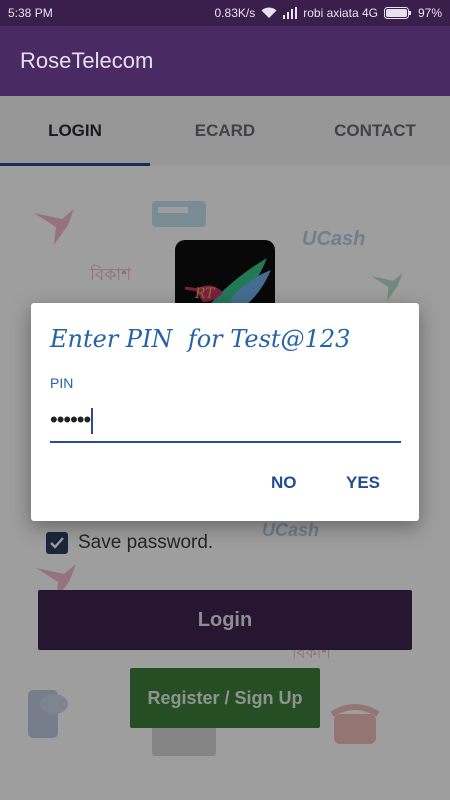  I want to click on pin-value-text: ••••••, so click(70, 419).